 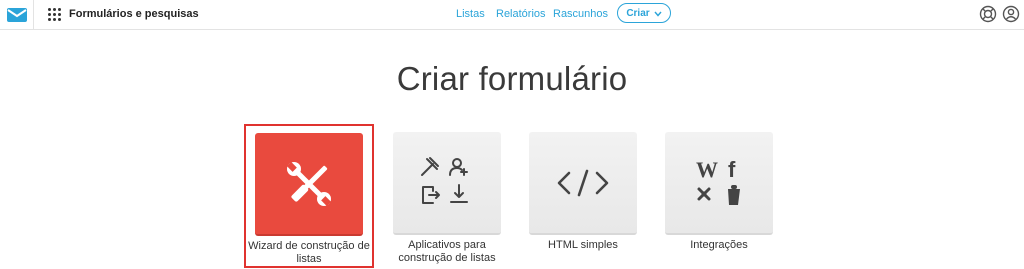 I want to click on integrations-icon: W f, so click(x=718, y=181).